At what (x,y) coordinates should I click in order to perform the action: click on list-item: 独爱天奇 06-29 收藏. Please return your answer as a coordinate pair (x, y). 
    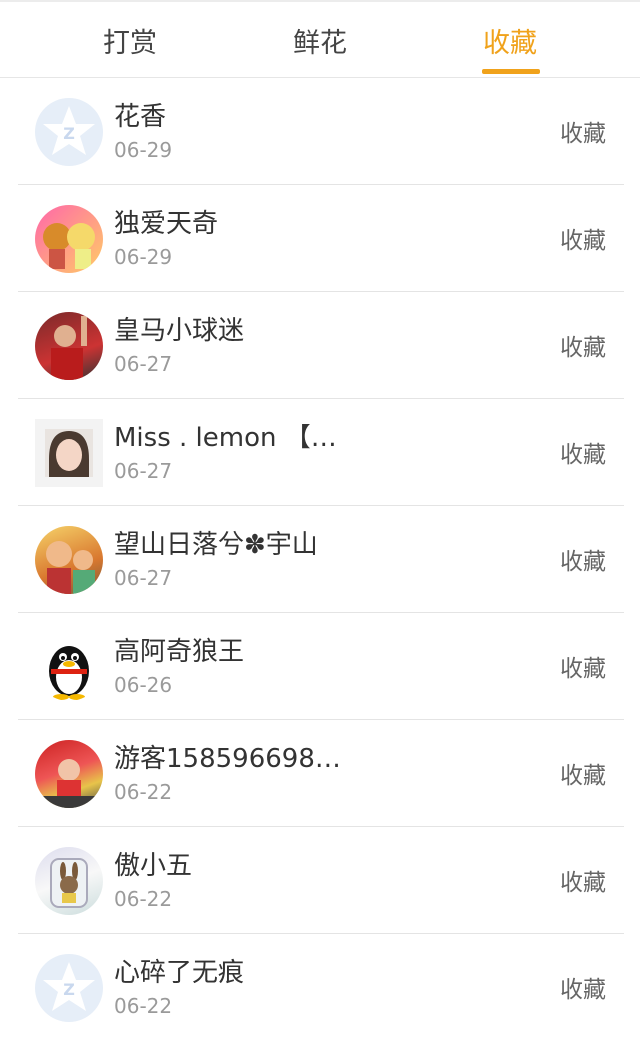
    Looking at the image, I should click on (321, 238).